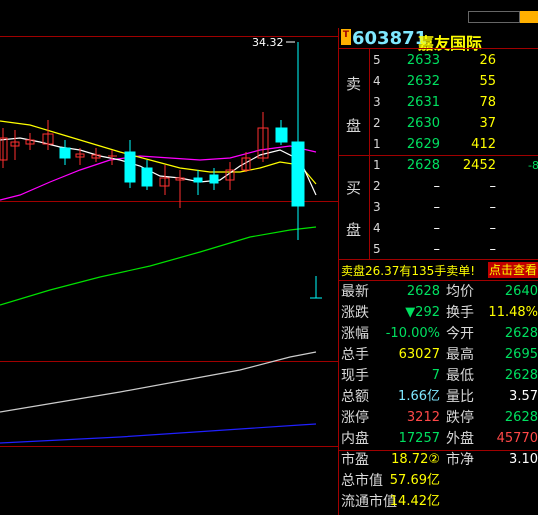 The image size is (538, 515). I want to click on order-volume: 2452, so click(479, 165).